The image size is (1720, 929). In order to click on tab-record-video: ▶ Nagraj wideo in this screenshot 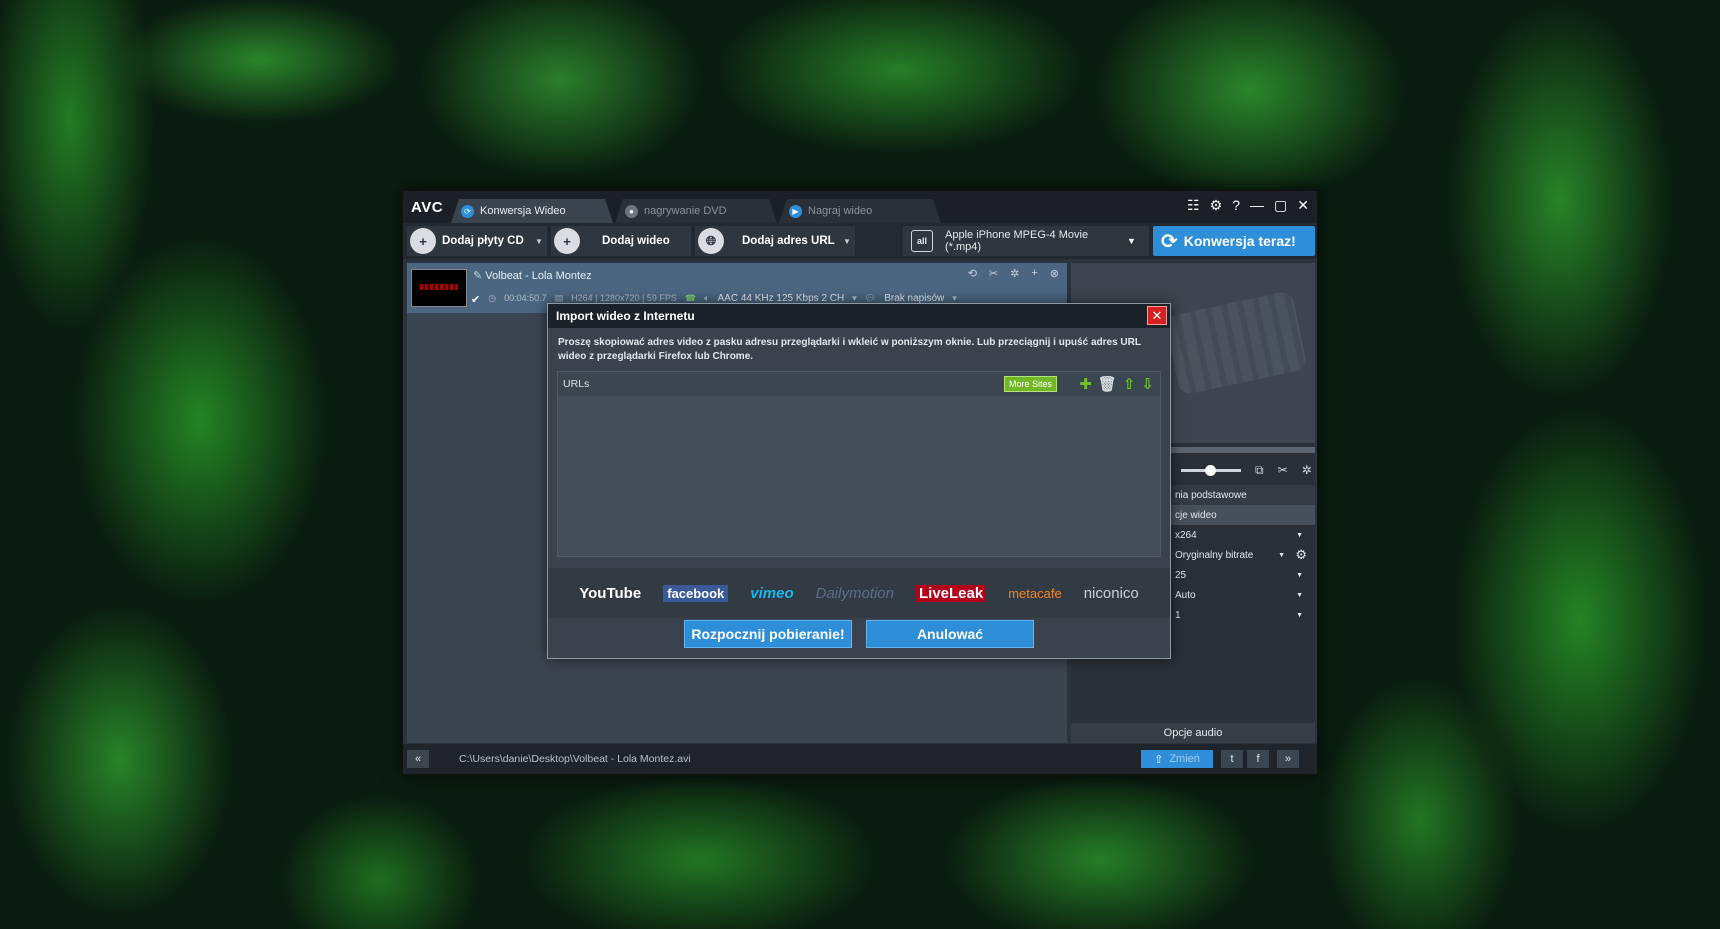, I will do `click(860, 211)`.